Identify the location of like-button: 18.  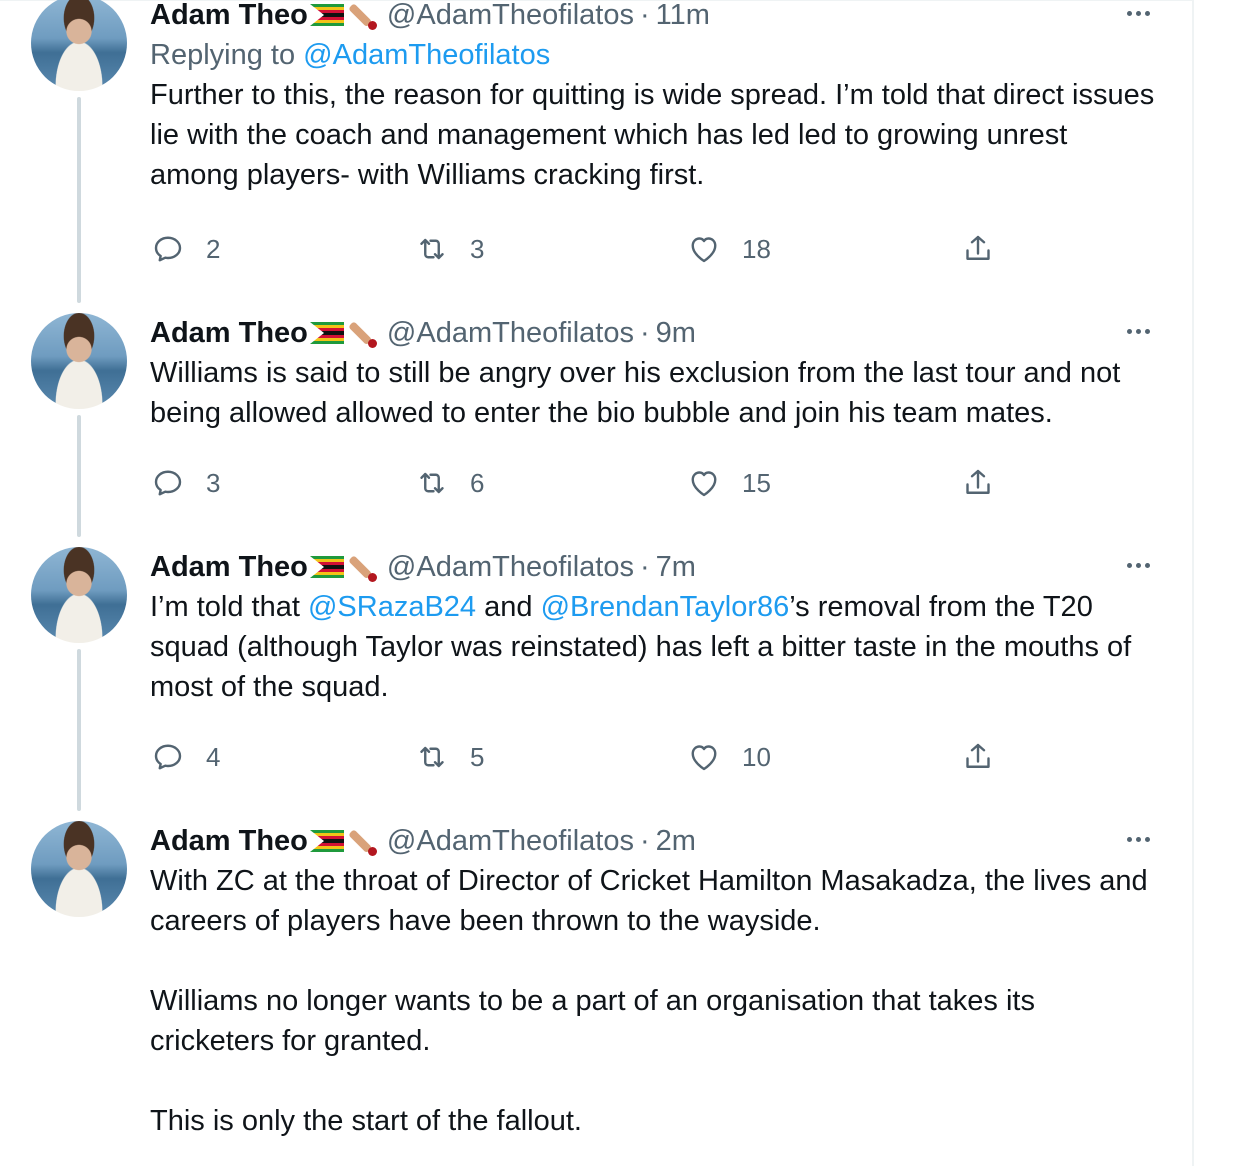
(728, 249).